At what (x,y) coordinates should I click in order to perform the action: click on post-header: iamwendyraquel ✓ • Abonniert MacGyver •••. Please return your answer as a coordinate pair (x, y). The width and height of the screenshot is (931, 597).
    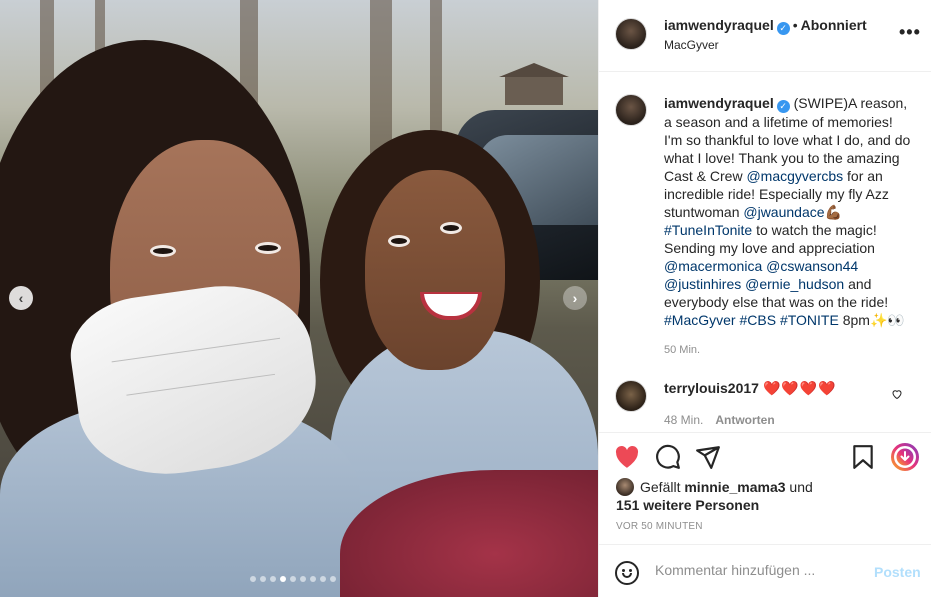
    Looking at the image, I should click on (765, 36).